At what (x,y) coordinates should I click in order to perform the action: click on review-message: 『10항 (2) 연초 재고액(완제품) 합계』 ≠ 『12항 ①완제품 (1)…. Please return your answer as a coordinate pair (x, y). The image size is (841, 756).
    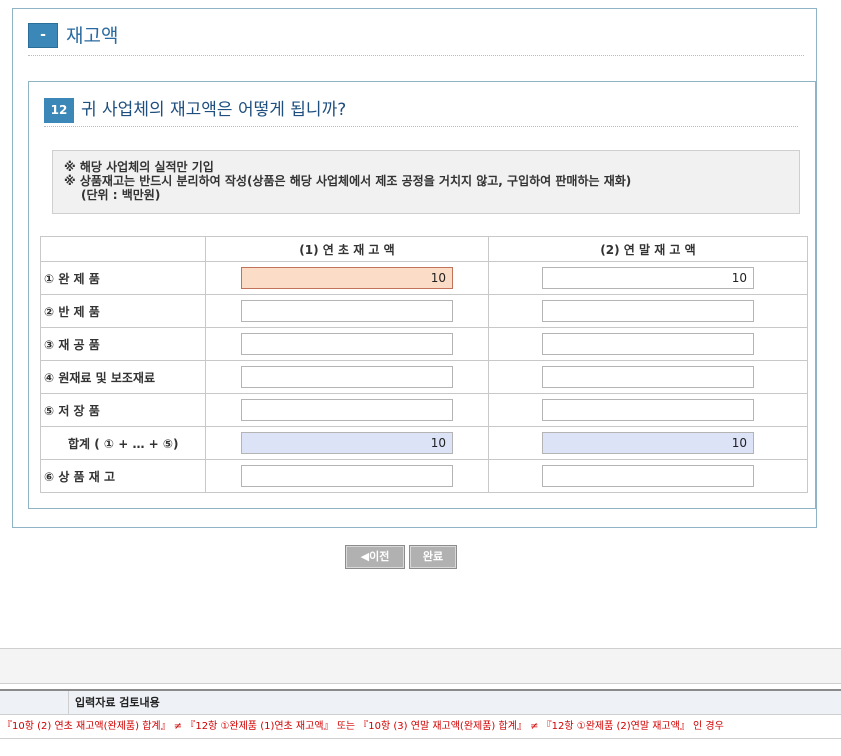
    Looking at the image, I should click on (363, 726).